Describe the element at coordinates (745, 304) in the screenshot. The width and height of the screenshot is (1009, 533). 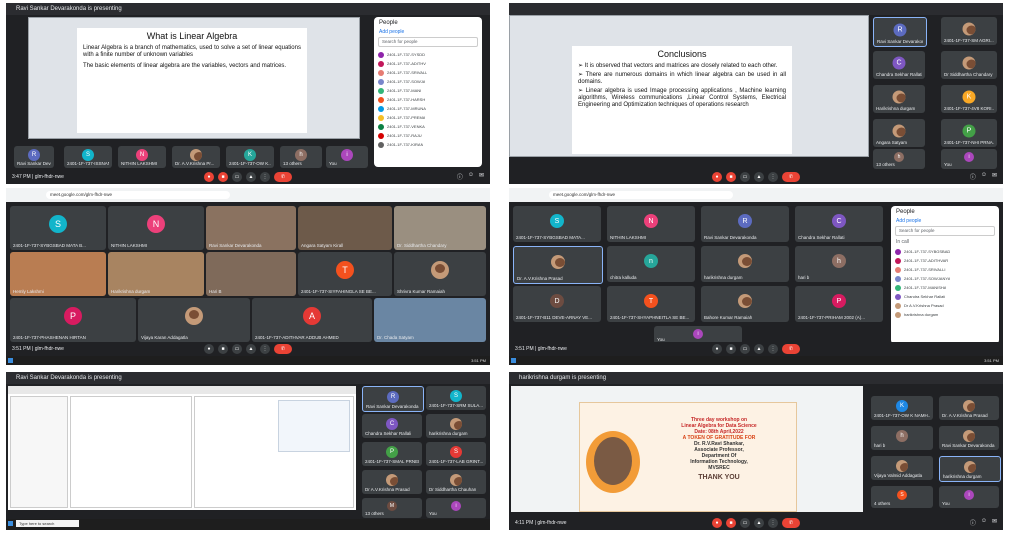
I see `participant-tile: Bahore Kumar Ramaiah` at that location.